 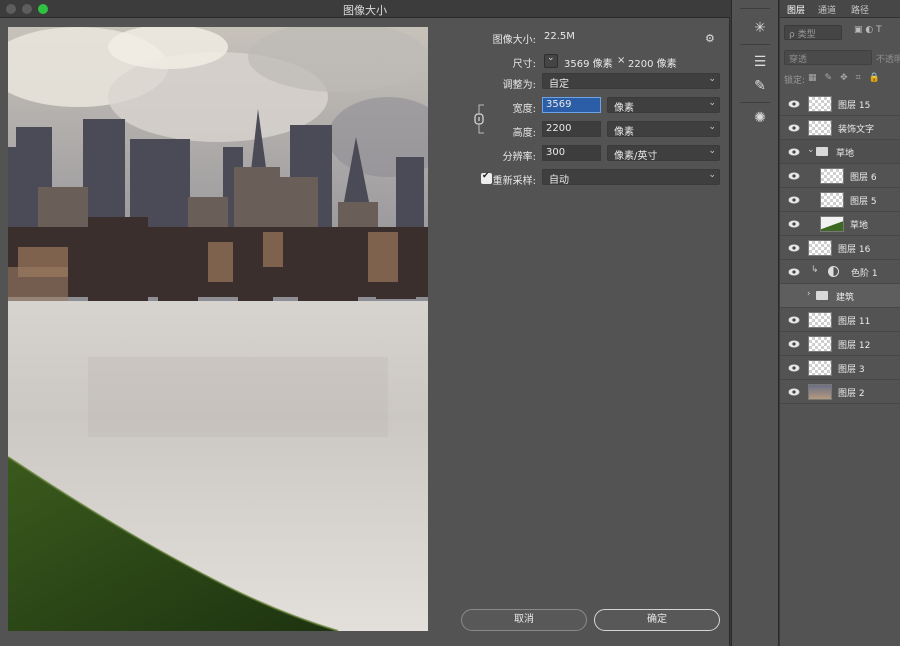 I want to click on resample-checkbox: ✔, so click(x=486, y=177).